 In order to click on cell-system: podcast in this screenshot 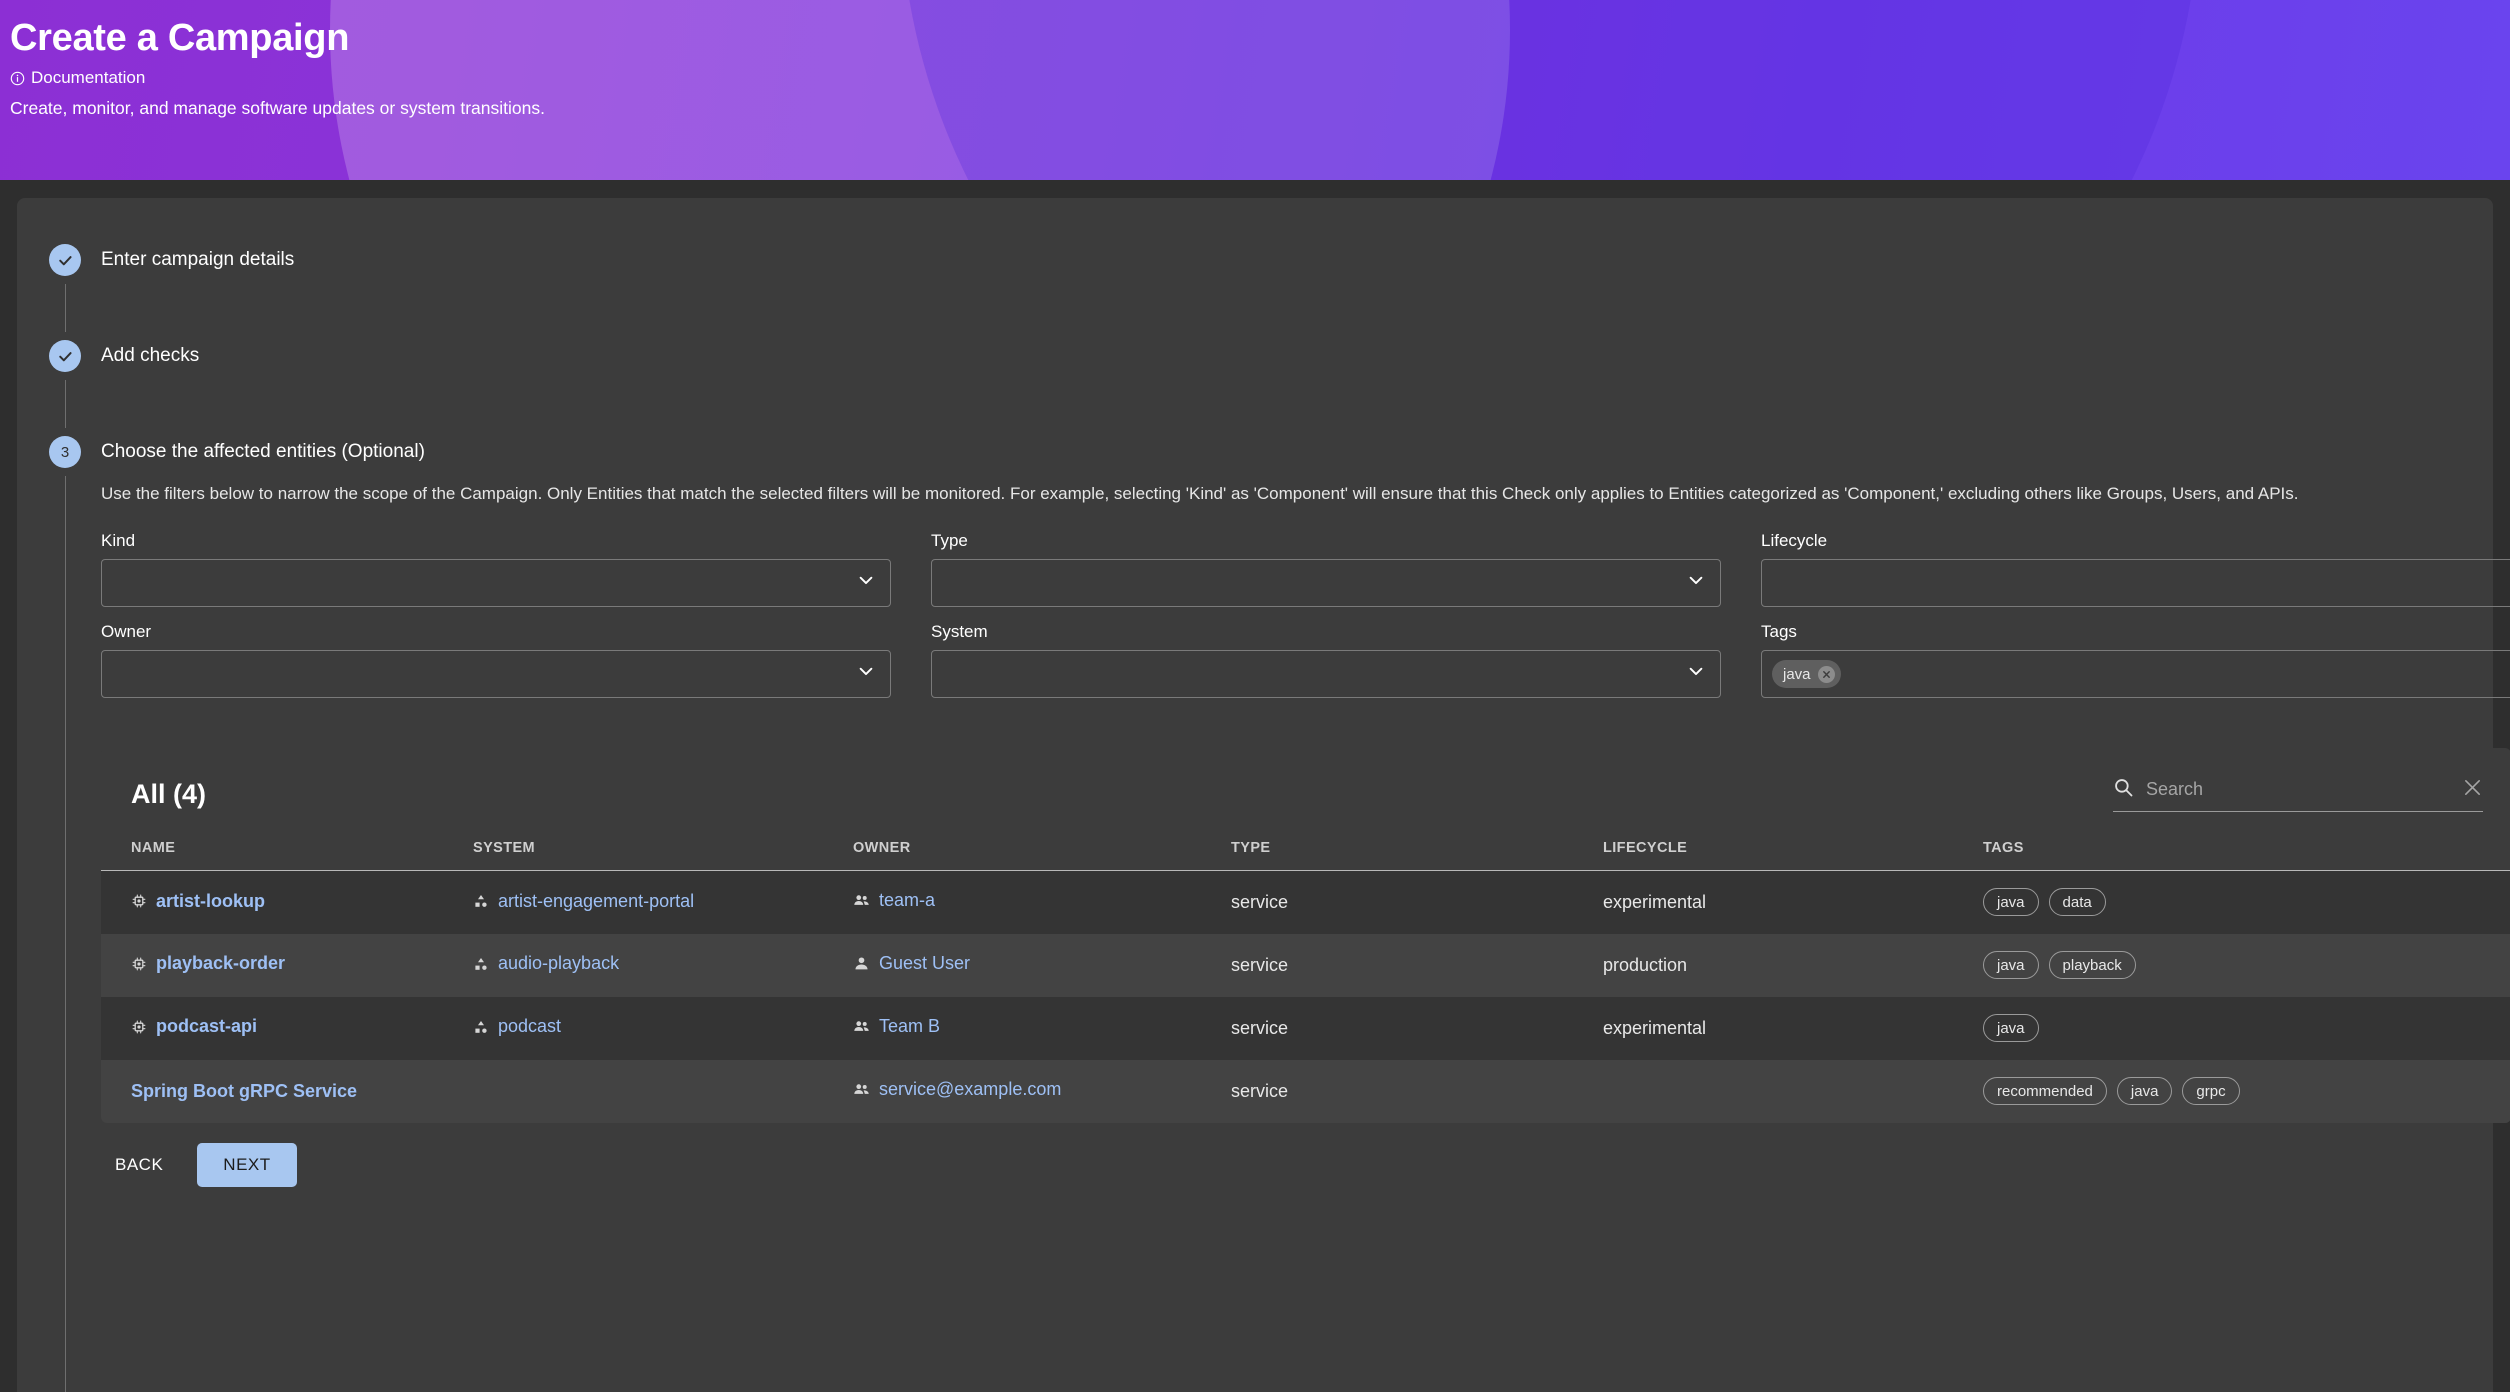, I will do `click(663, 1028)`.